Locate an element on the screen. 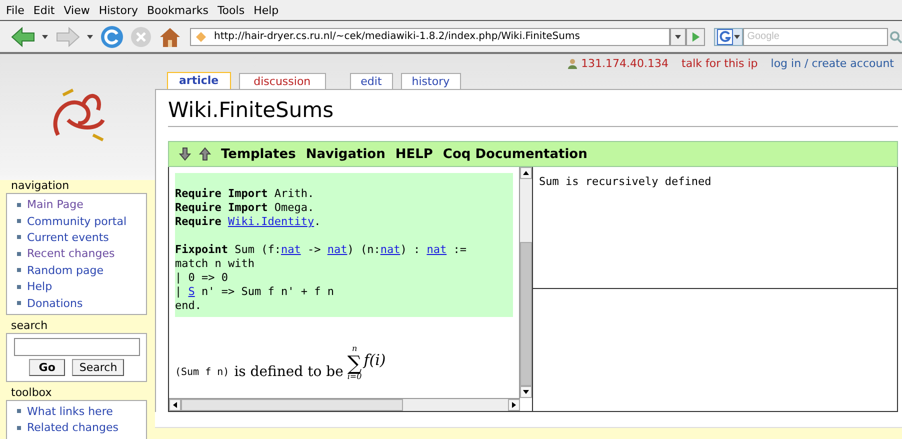 The height and width of the screenshot is (439, 902). code-link: Wiki.Identity is located at coordinates (271, 221).